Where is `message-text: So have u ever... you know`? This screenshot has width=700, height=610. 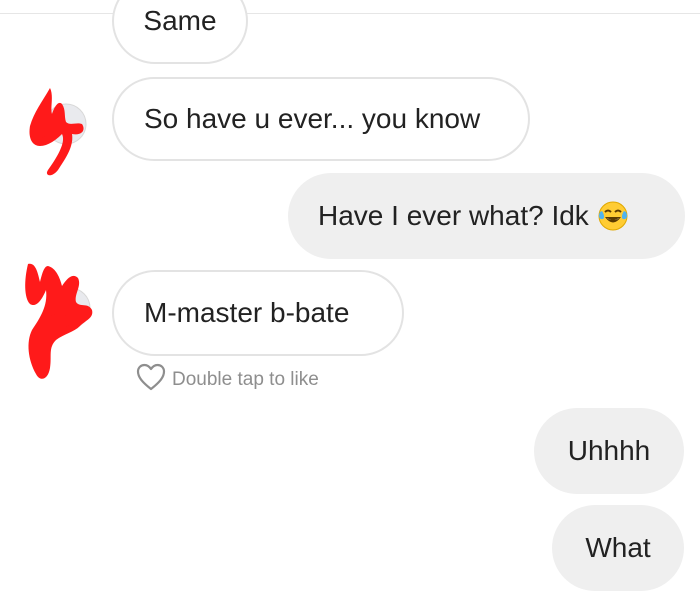
message-text: So have u ever... you know is located at coordinates (312, 118).